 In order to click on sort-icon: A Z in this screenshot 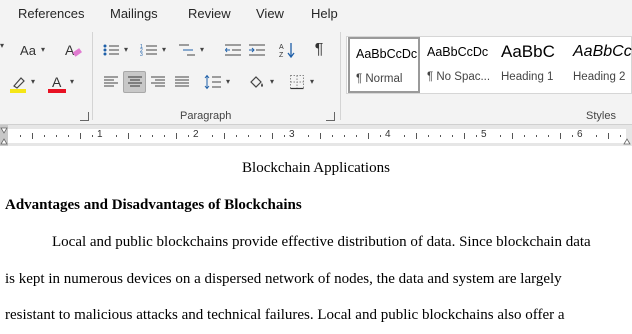, I will do `click(287, 51)`.